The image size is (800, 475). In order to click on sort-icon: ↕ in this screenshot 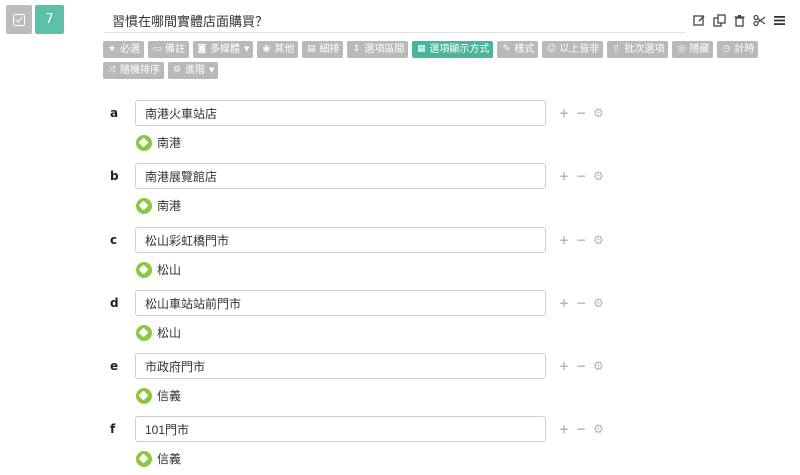, I will do `click(356, 49)`.